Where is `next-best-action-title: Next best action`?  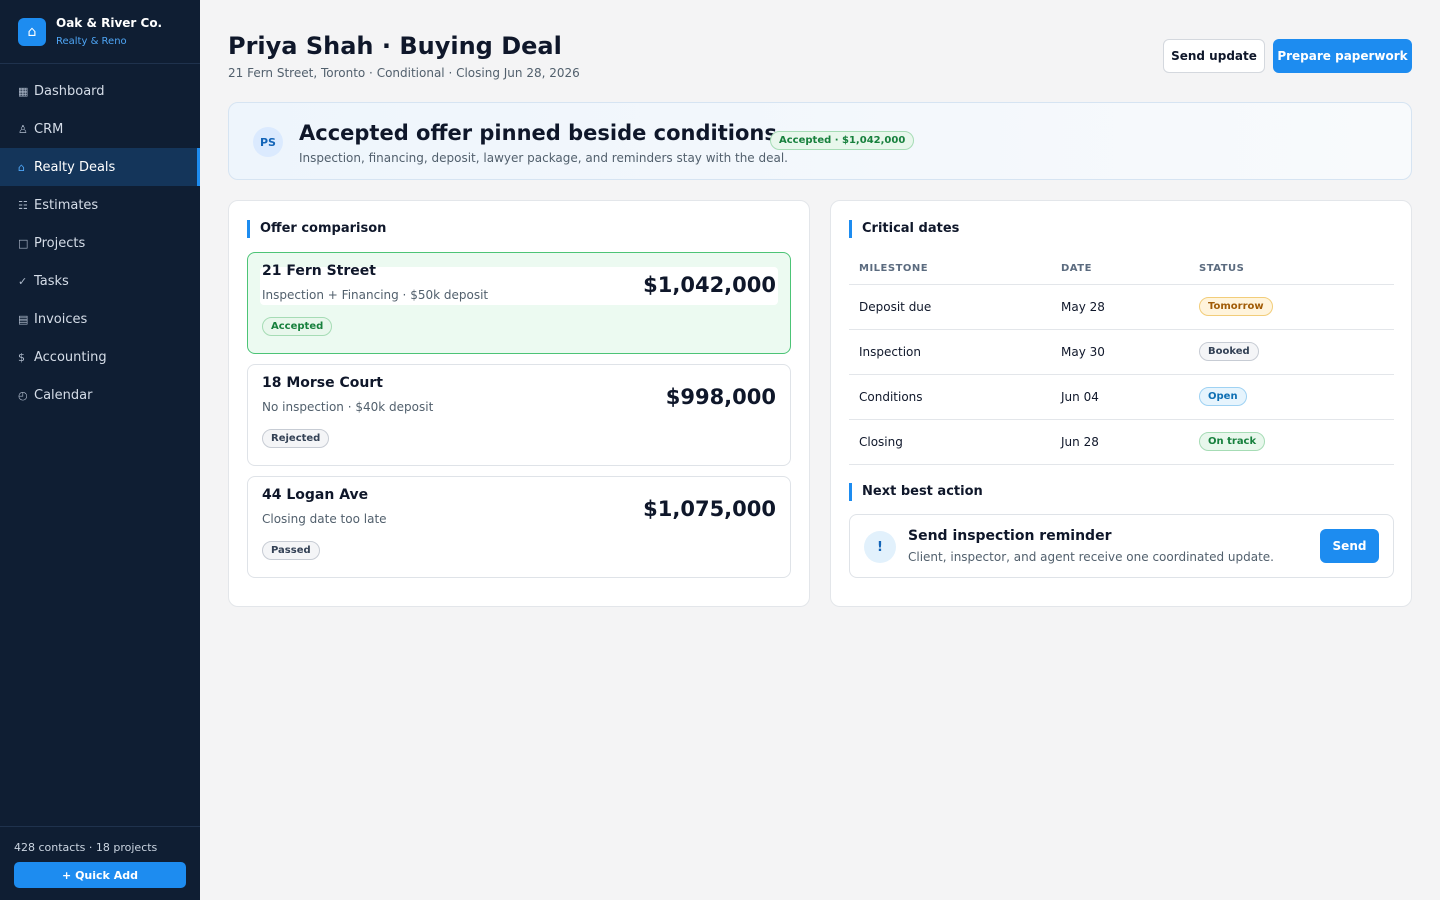
next-best-action-title: Next best action is located at coordinates (916, 492).